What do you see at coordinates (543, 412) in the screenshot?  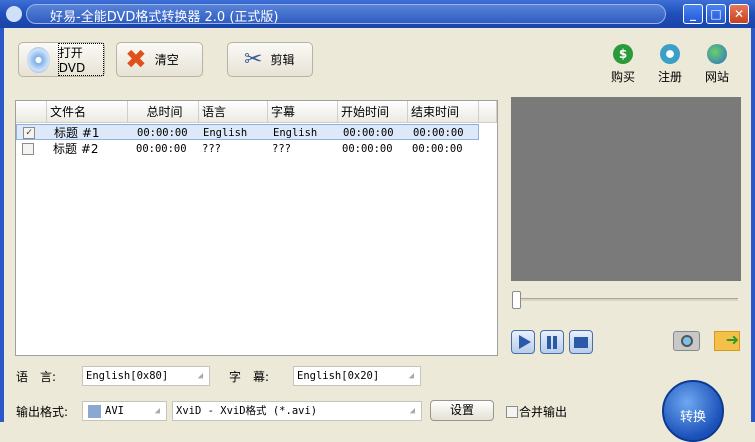 I see `merge-label: 合并输出` at bounding box center [543, 412].